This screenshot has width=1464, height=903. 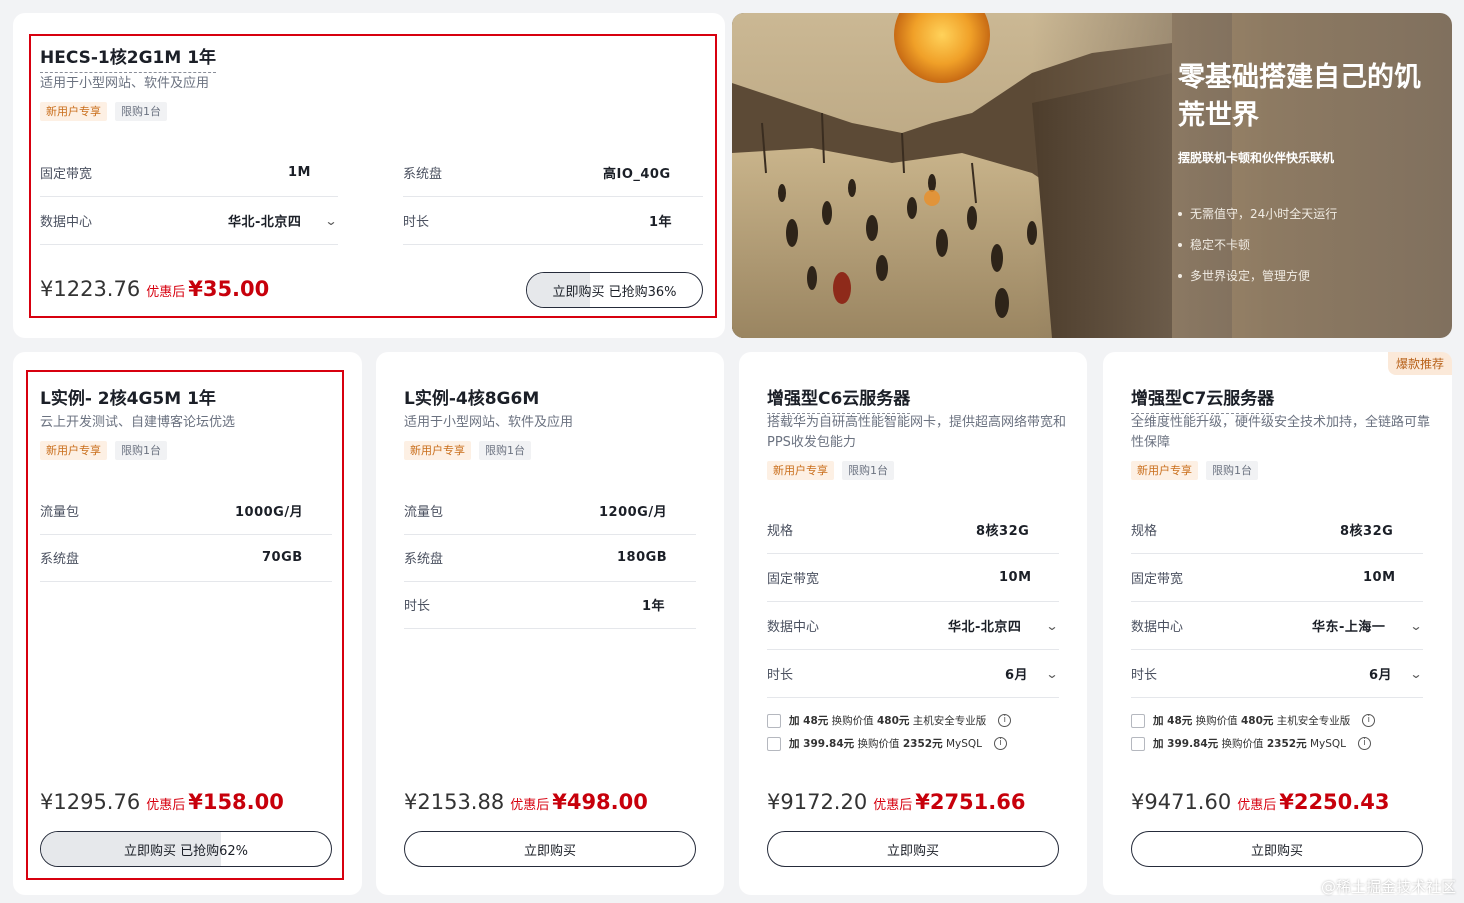 I want to click on product-title: 增强型C6云服务器, so click(x=839, y=399).